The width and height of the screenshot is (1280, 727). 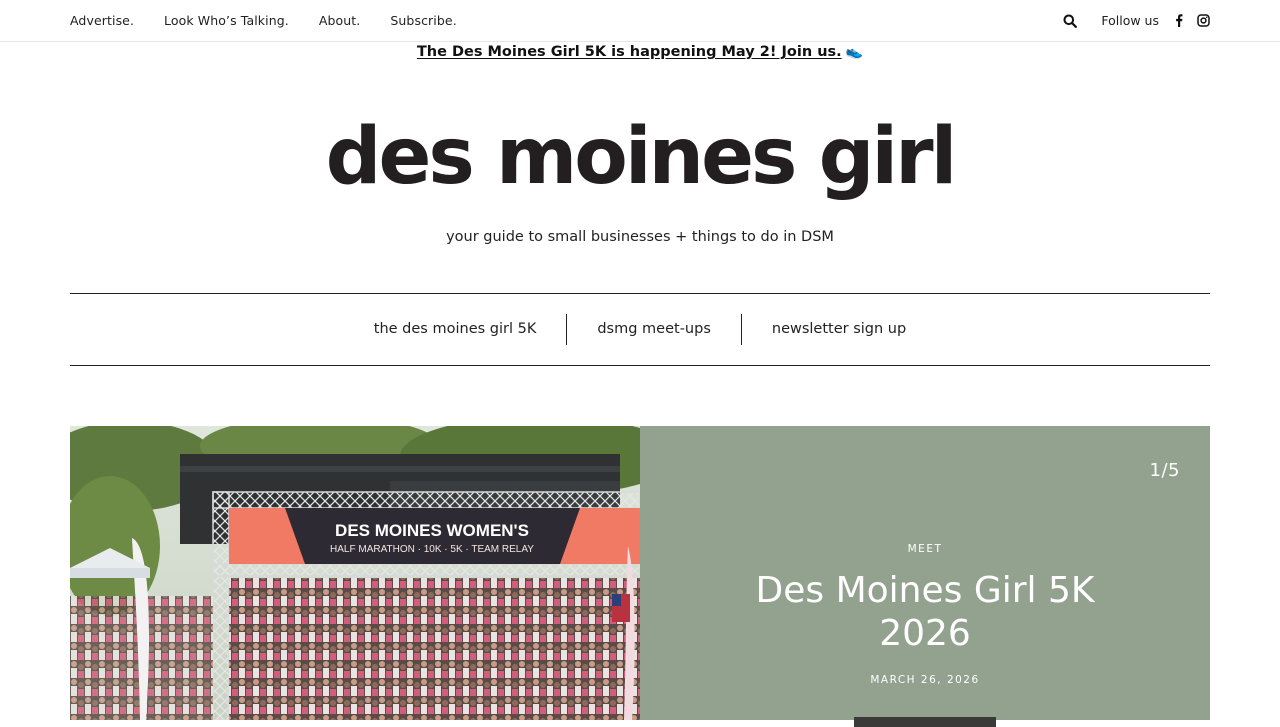 I want to click on post-category: MEET, so click(x=925, y=549).